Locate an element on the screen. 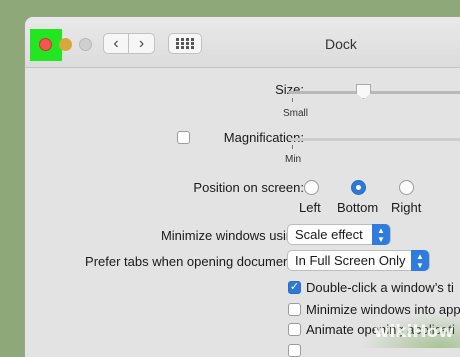  position-right-label: Right is located at coordinates (406, 207).